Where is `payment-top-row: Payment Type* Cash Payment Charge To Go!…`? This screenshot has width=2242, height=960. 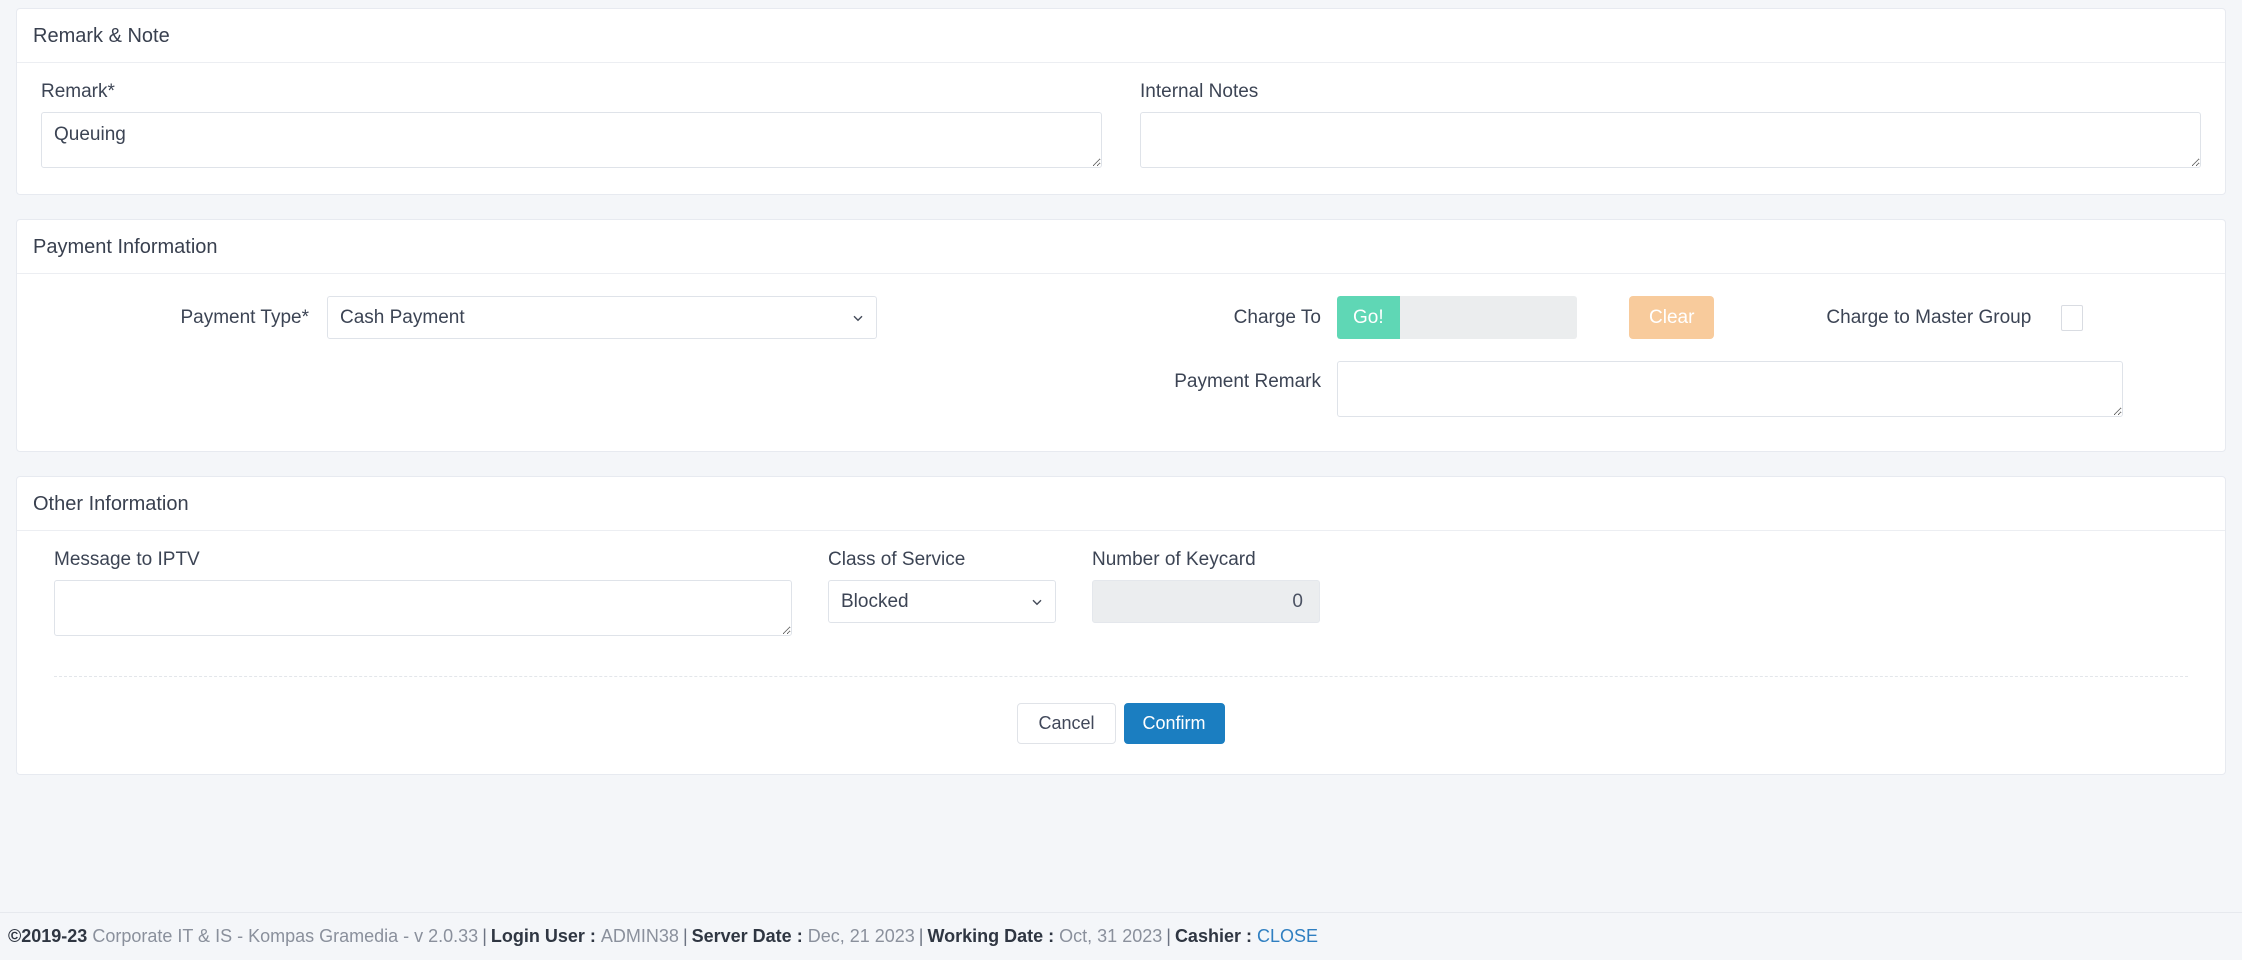 payment-top-row: Payment Type* Cash Payment Charge To Go!… is located at coordinates (1121, 356).